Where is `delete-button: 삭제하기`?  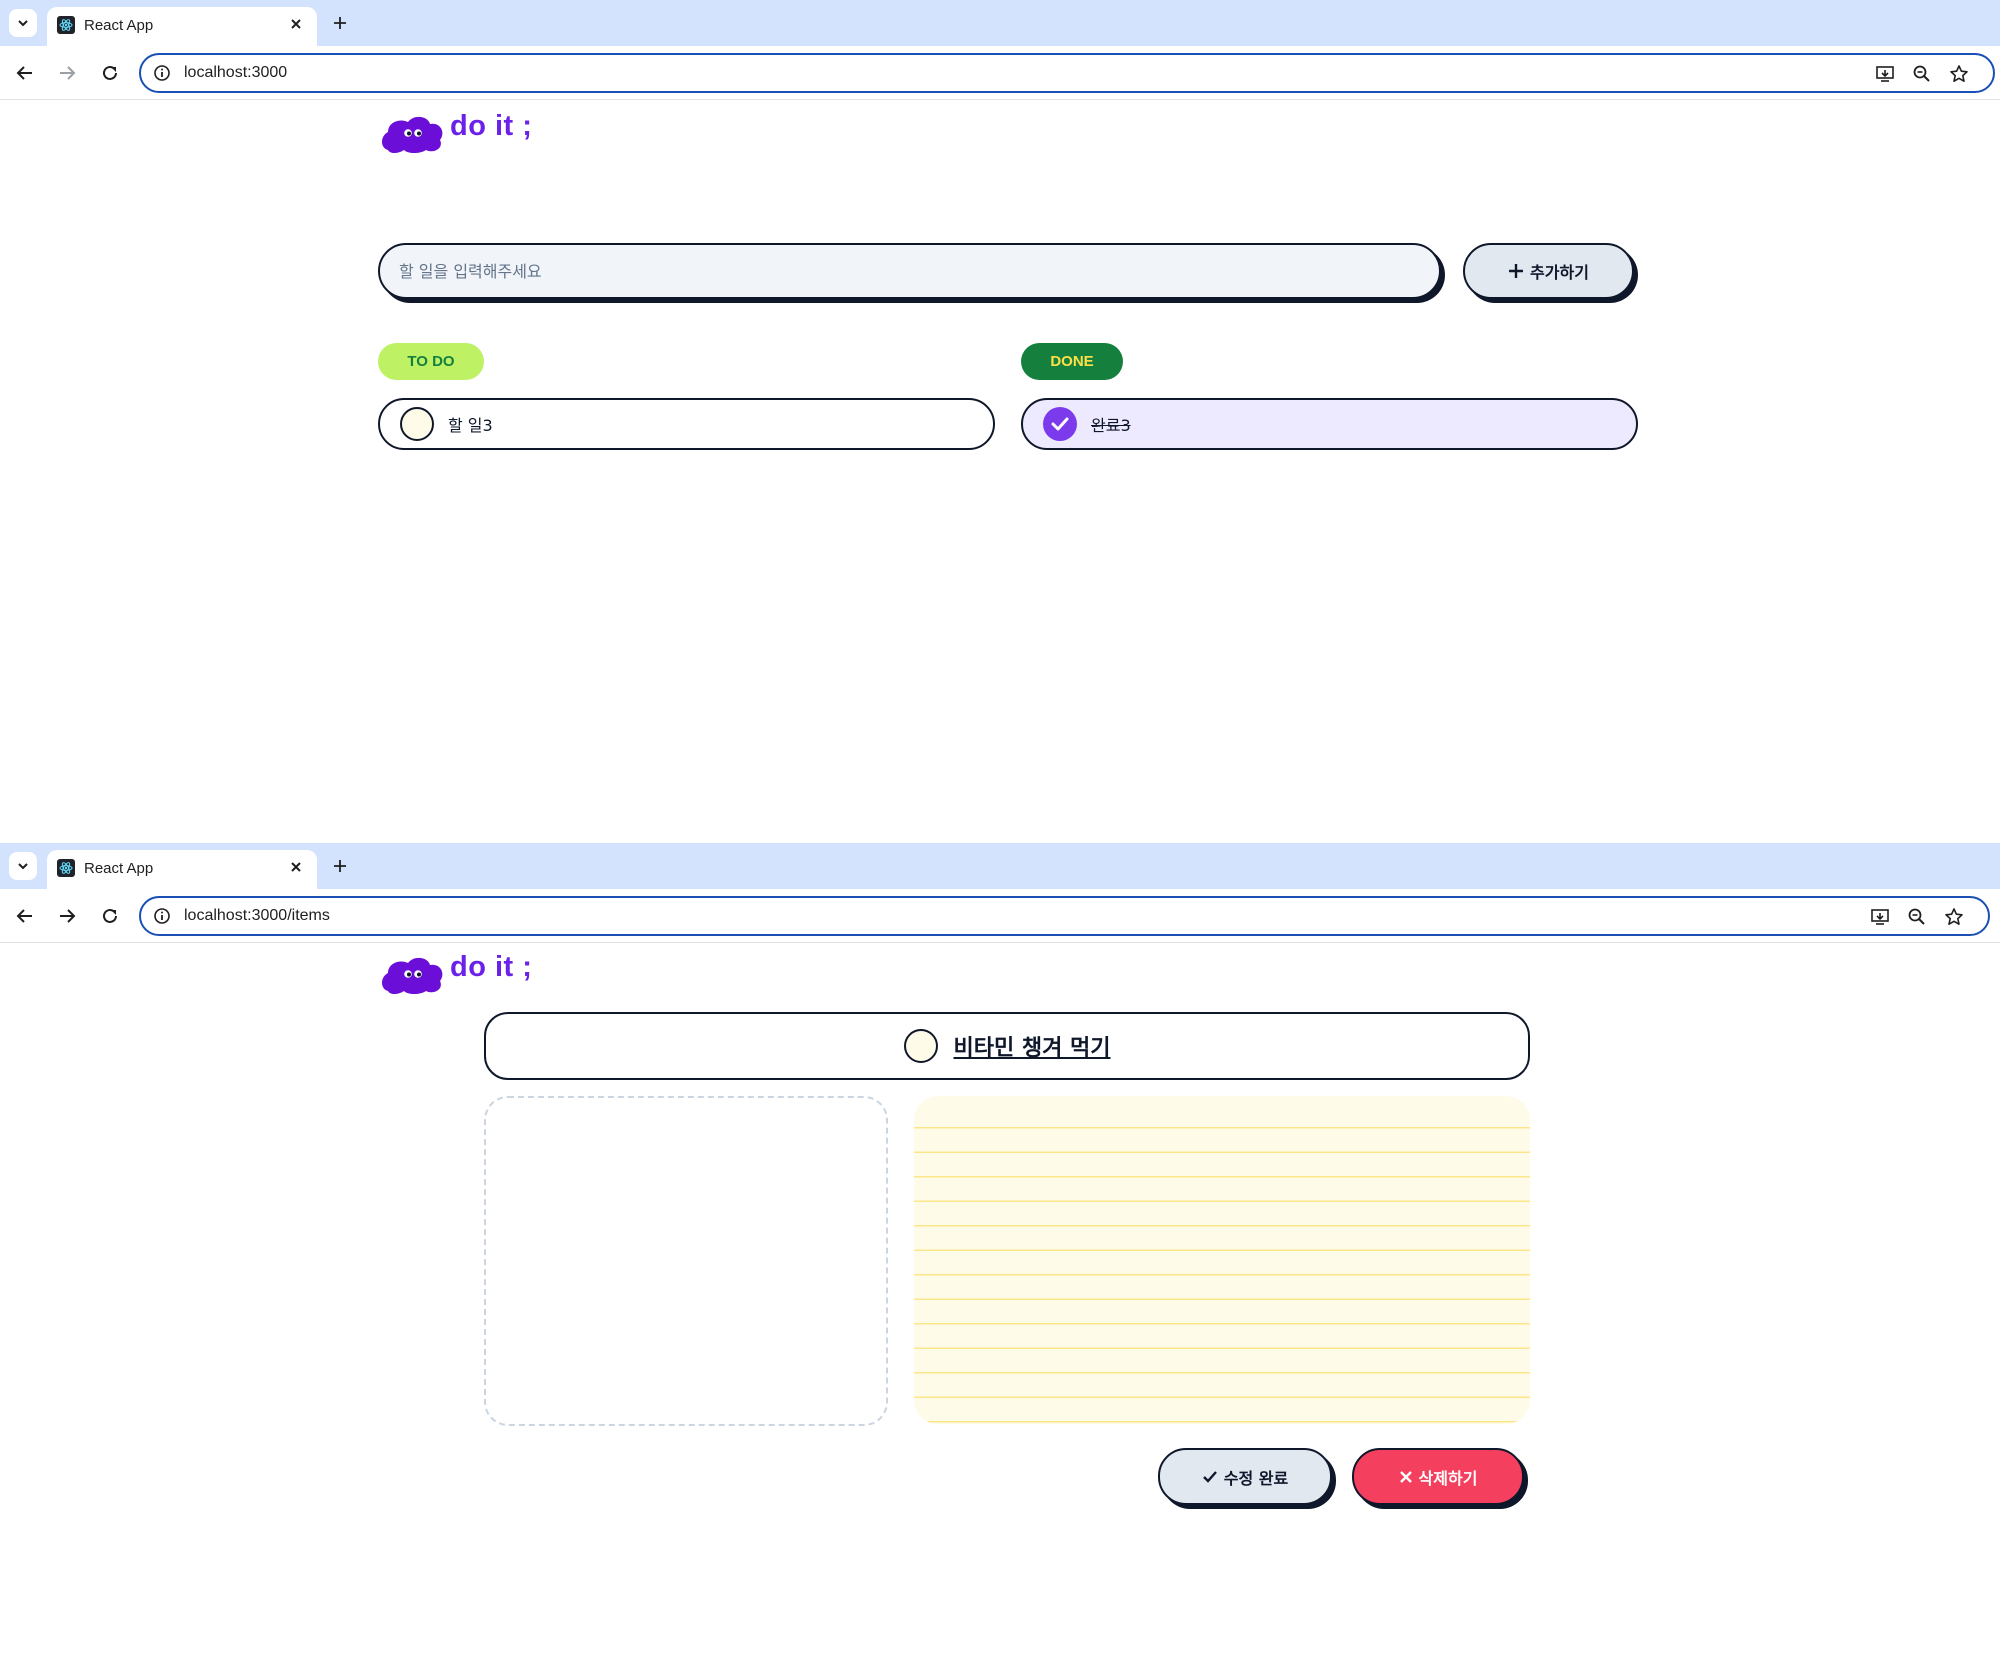
delete-button: 삭제하기 is located at coordinates (1438, 1476).